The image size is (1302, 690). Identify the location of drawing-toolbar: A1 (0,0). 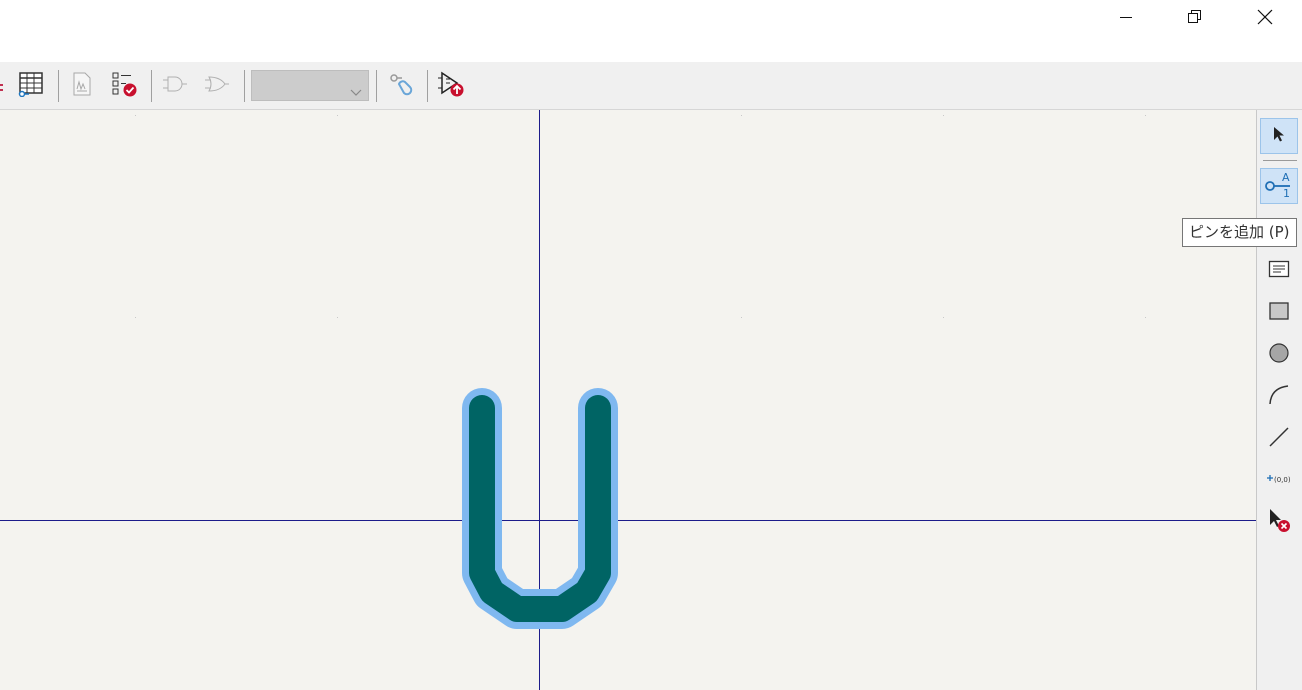
(1279, 400).